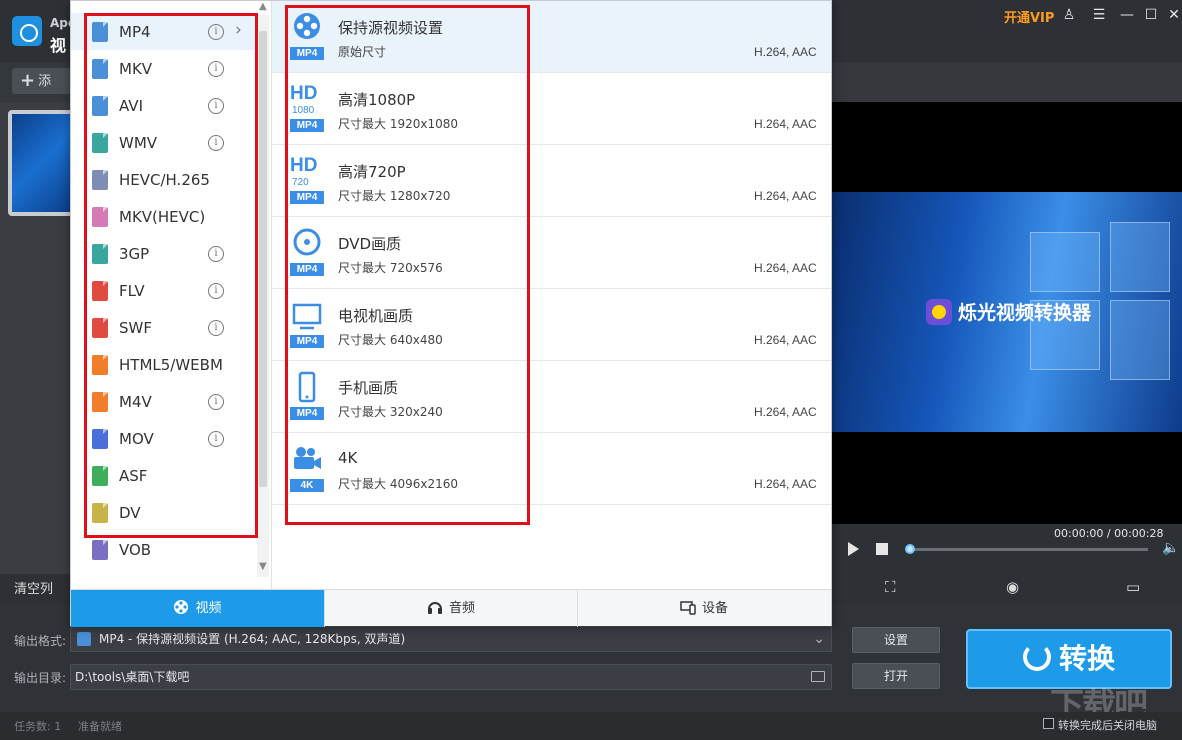  What do you see at coordinates (1170, 548) in the screenshot?
I see `volume-icon: 🔈` at bounding box center [1170, 548].